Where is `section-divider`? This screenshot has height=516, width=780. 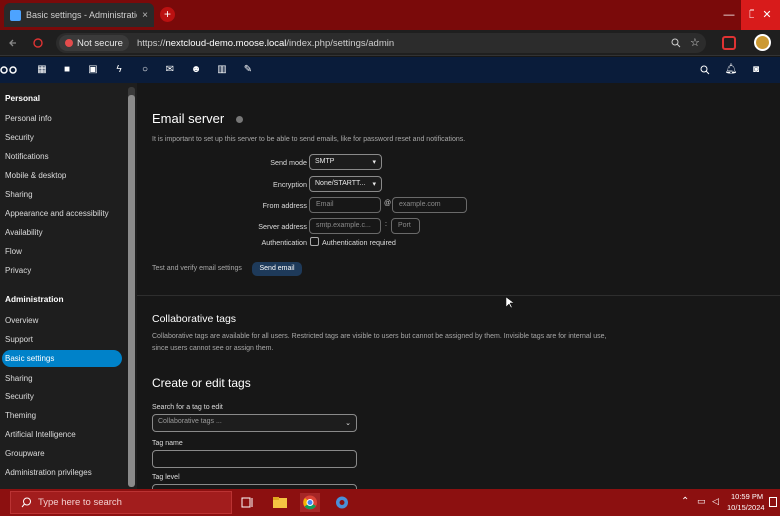 section-divider is located at coordinates (458, 295).